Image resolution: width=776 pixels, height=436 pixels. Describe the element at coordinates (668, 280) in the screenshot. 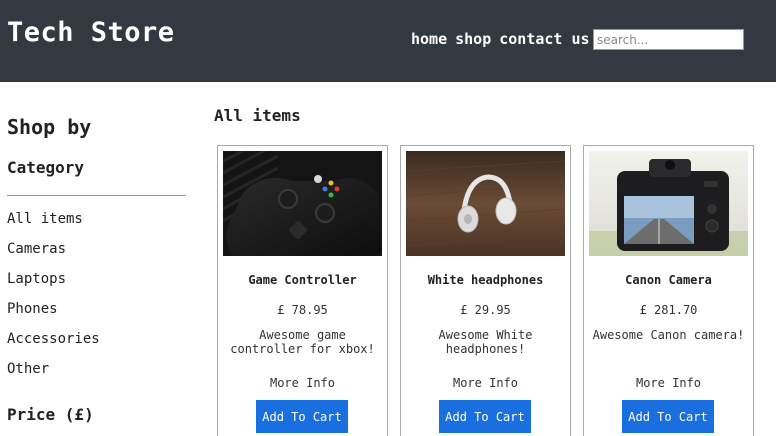

I see `product-name: Canon Camera` at that location.